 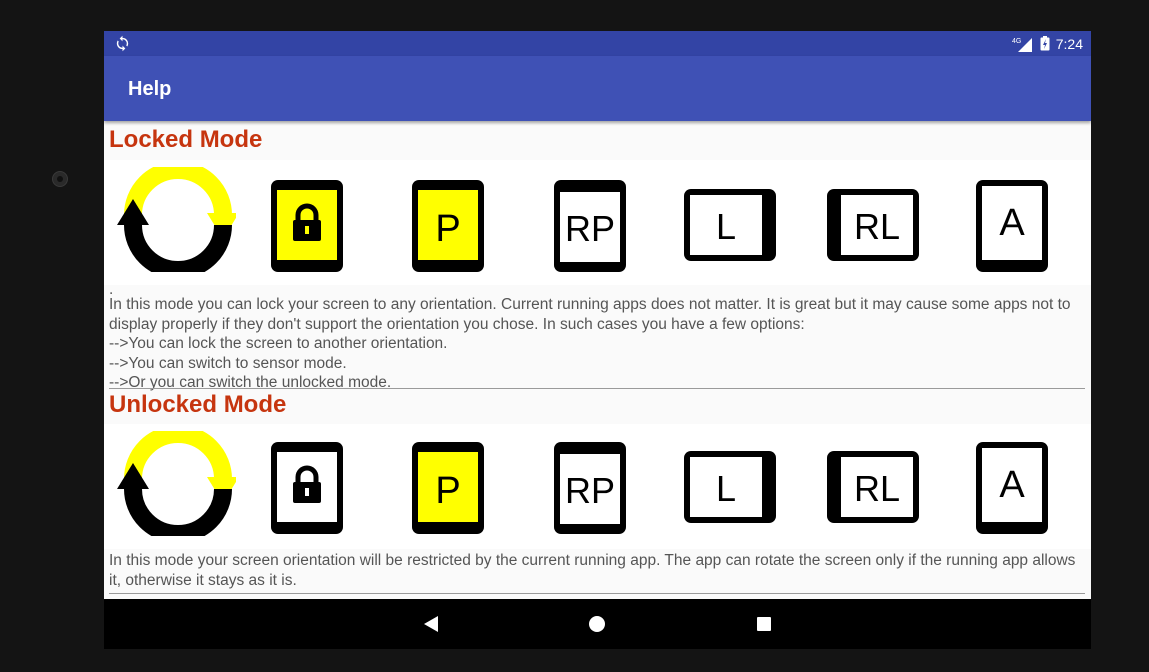 What do you see at coordinates (186, 139) in the screenshot?
I see `locked-mode-title: Locked Mode` at bounding box center [186, 139].